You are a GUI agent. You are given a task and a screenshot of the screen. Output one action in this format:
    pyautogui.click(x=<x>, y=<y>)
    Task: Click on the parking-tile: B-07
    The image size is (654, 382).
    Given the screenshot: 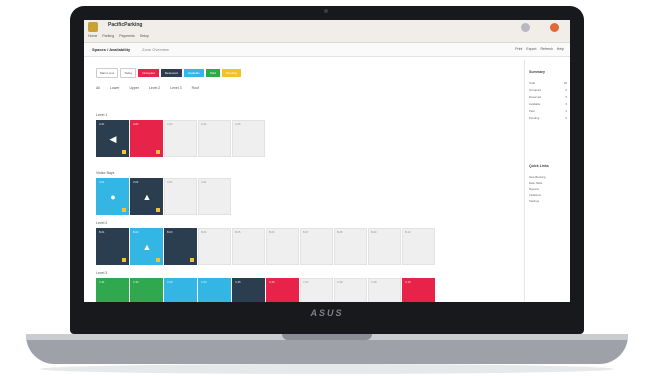 What is the action you would take?
    pyautogui.click(x=316, y=246)
    